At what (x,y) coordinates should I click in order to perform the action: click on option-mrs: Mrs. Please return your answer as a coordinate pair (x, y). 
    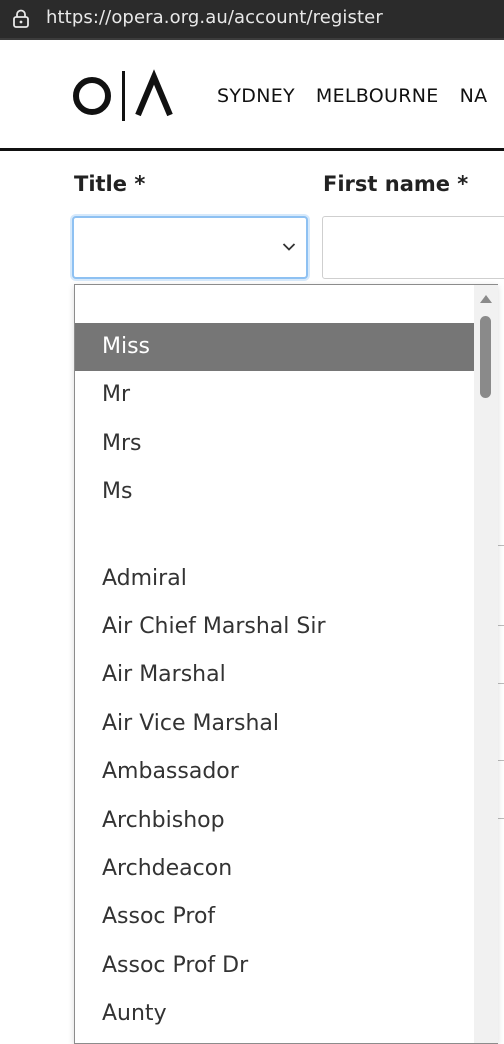
    Looking at the image, I should click on (286, 444).